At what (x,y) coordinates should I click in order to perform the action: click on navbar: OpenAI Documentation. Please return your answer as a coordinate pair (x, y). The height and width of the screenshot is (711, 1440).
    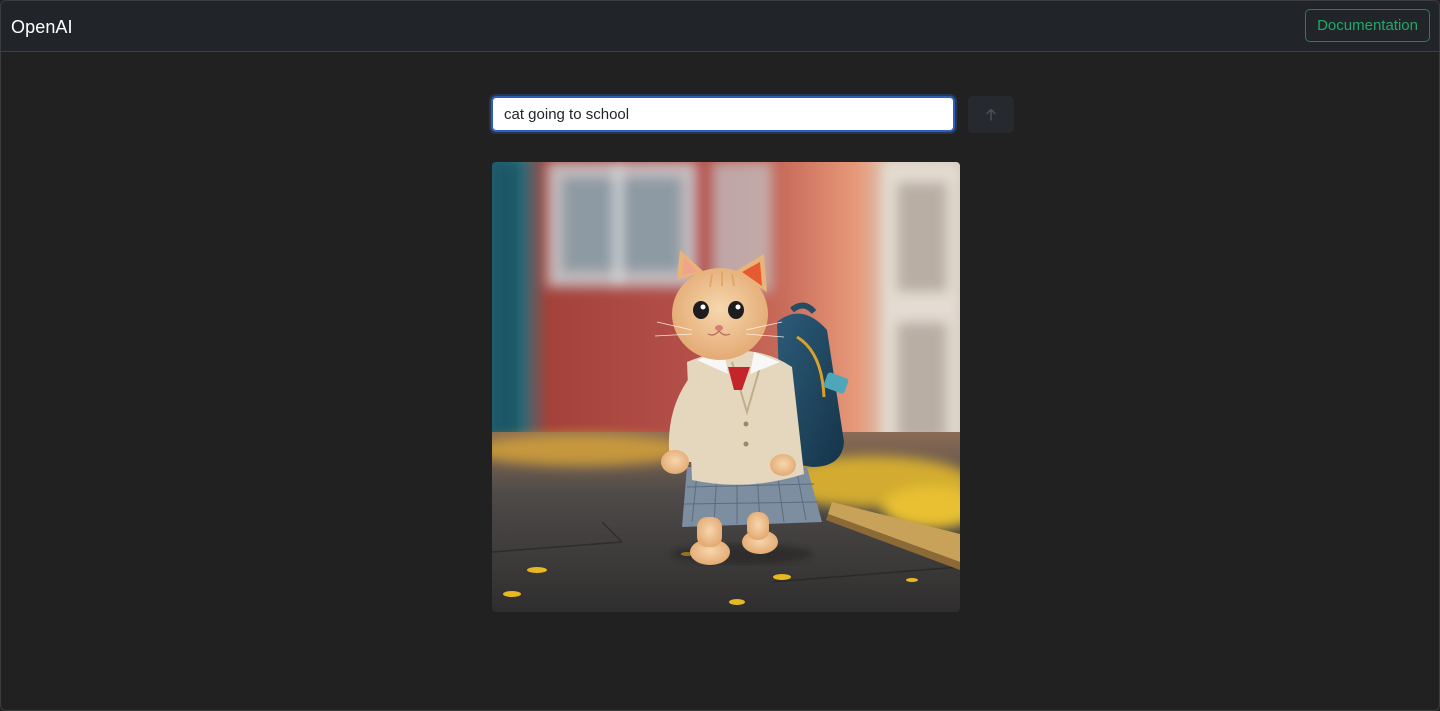
    Looking at the image, I should click on (720, 26).